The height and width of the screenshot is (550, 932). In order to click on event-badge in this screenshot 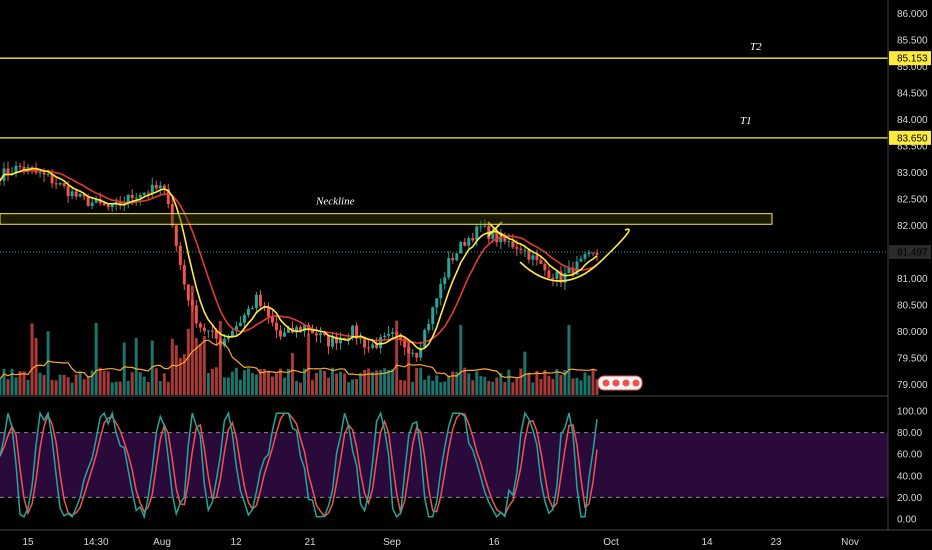, I will do `click(620, 383)`.